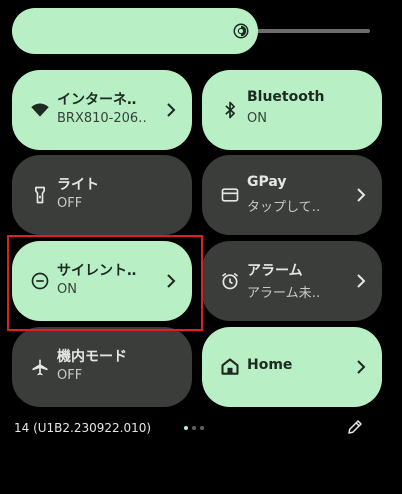 The width and height of the screenshot is (402, 494). I want to click on flashlight-icon, so click(40, 195).